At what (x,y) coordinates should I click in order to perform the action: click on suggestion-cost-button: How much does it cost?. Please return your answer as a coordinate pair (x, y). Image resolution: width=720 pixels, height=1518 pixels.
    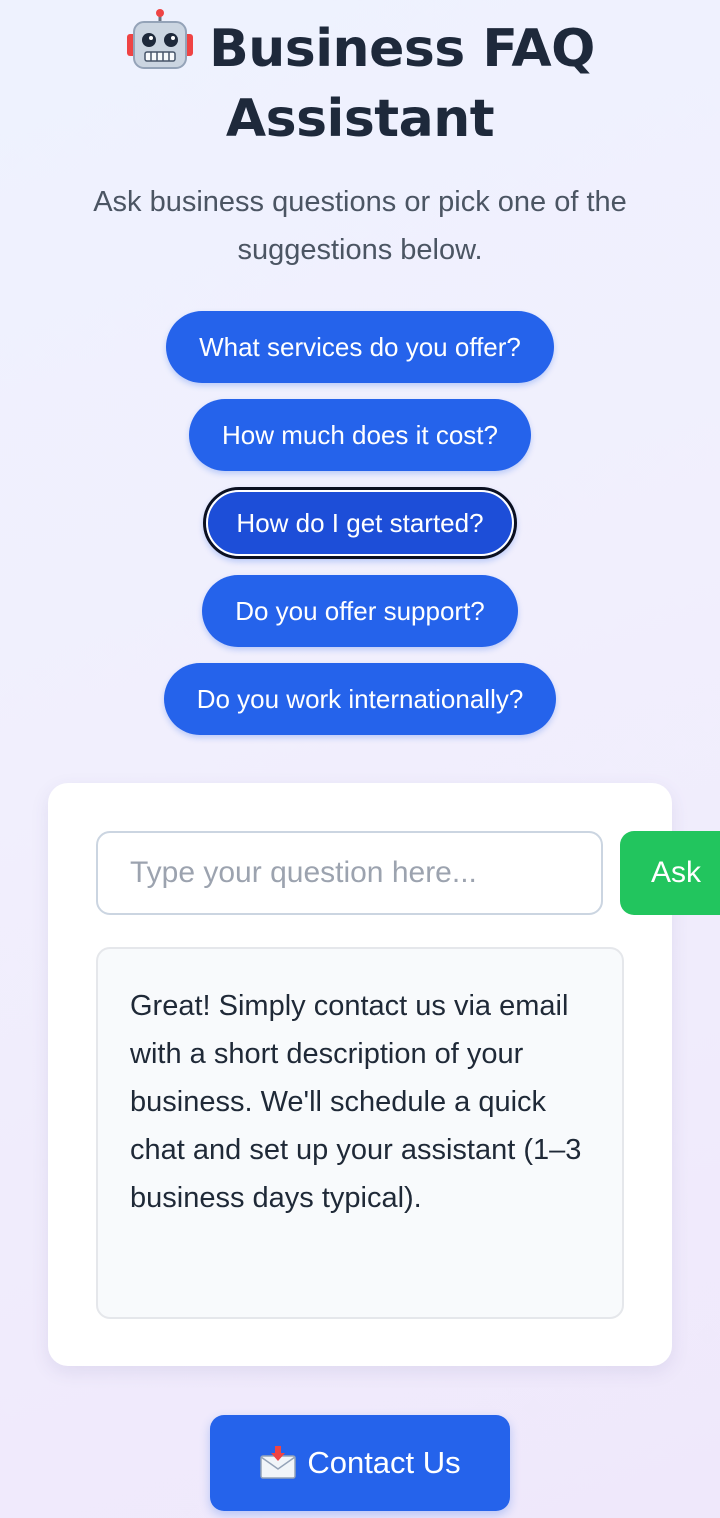
    Looking at the image, I should click on (359, 435).